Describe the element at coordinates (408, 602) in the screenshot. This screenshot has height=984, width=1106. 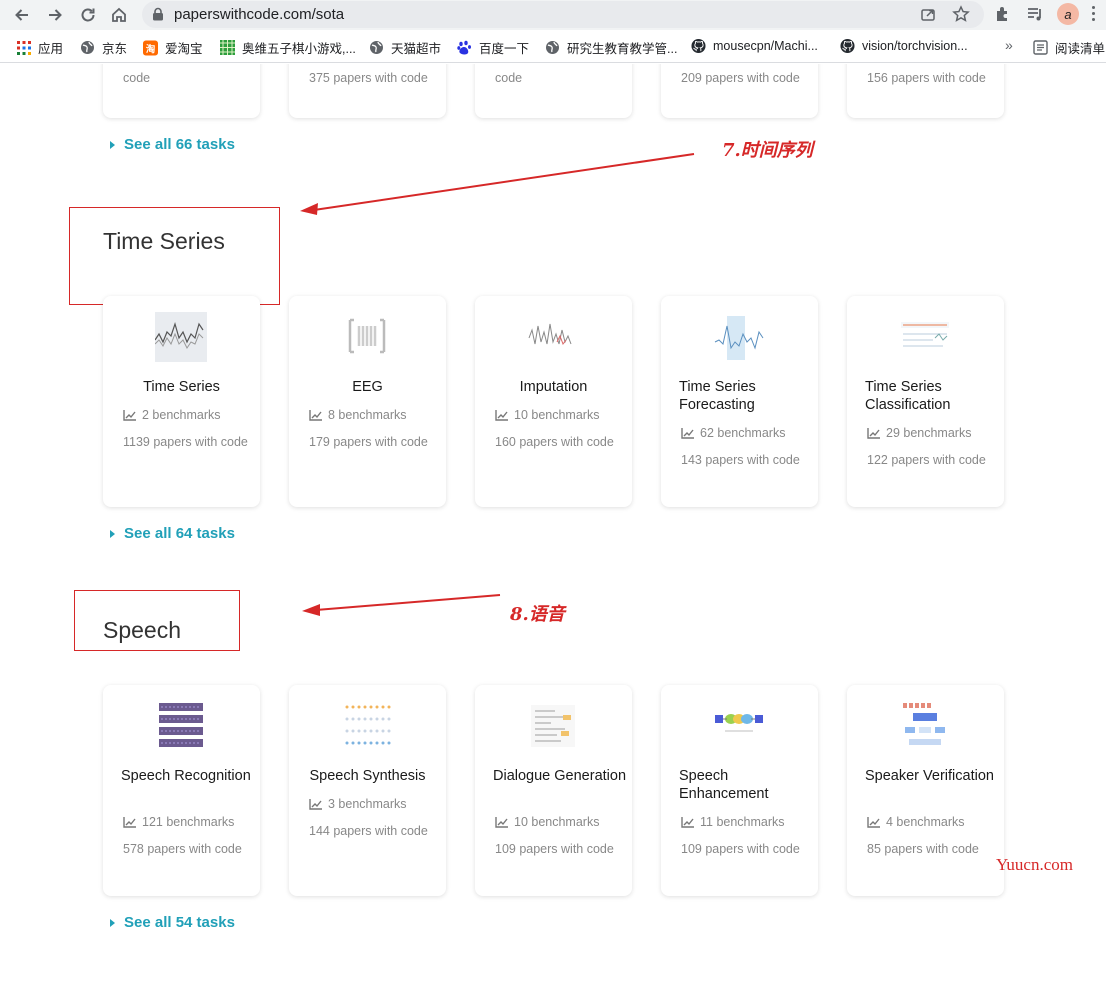
I see `annotation-arrow-speech` at that location.